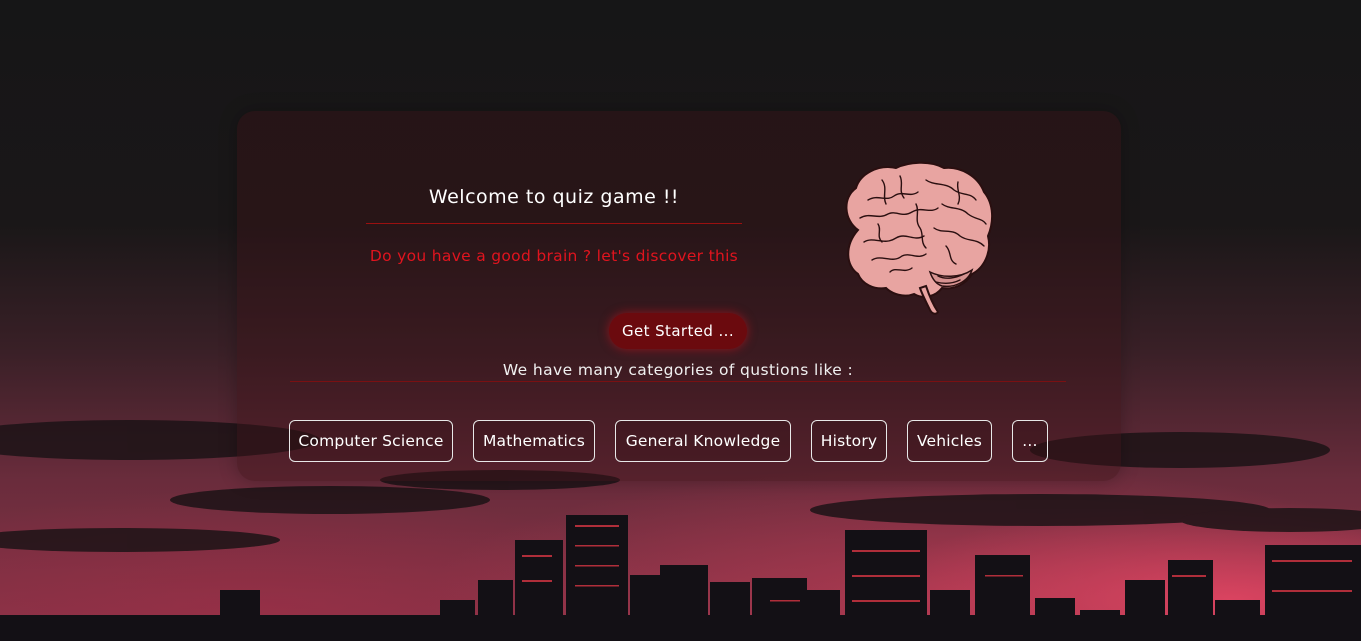  Describe the element at coordinates (554, 223) in the screenshot. I see `title-divider` at that location.